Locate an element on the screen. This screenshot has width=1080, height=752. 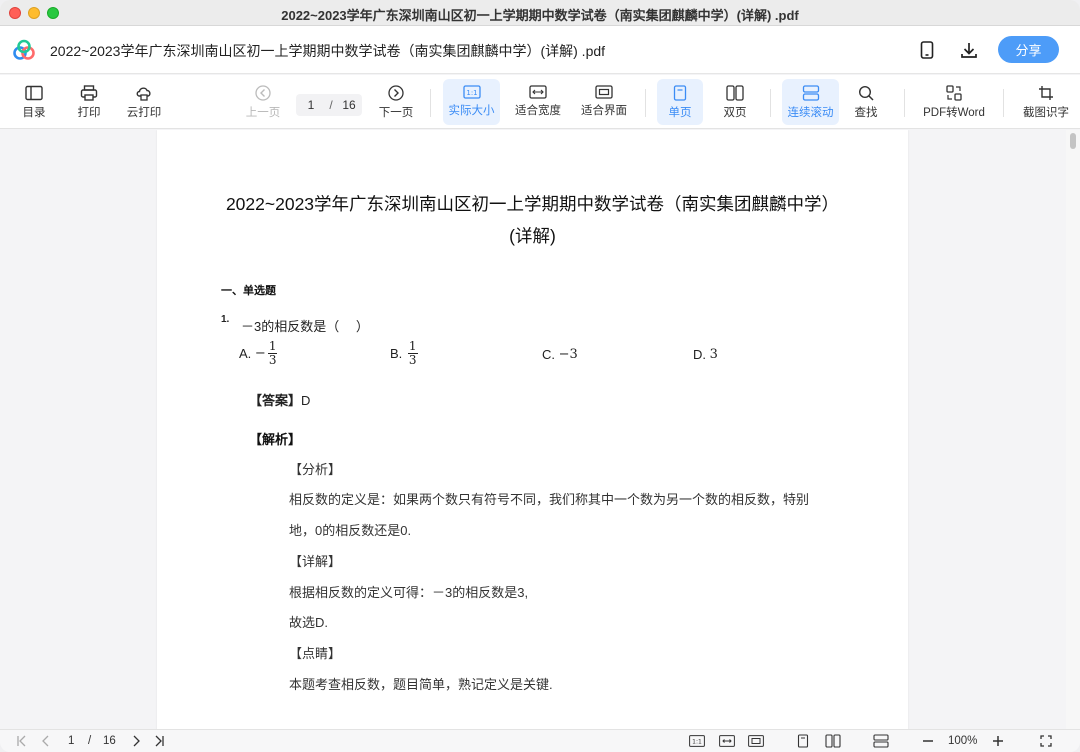
option-value: −3 is located at coordinates (568, 354).